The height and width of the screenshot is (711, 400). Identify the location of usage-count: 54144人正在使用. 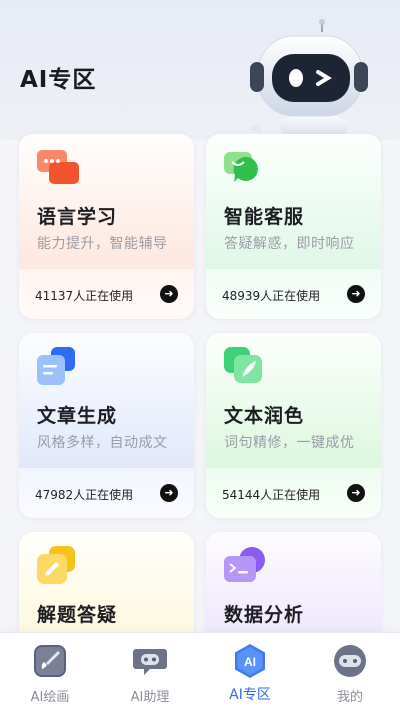
(271, 495).